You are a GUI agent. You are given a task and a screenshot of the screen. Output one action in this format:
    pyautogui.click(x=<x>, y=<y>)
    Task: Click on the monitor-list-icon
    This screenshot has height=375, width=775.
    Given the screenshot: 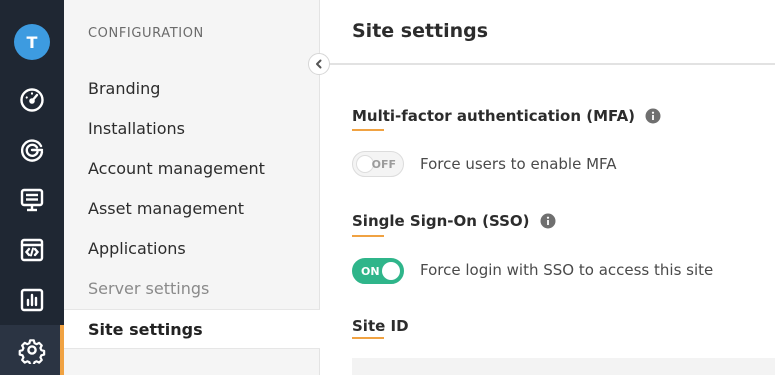 What is the action you would take?
    pyautogui.click(x=32, y=200)
    